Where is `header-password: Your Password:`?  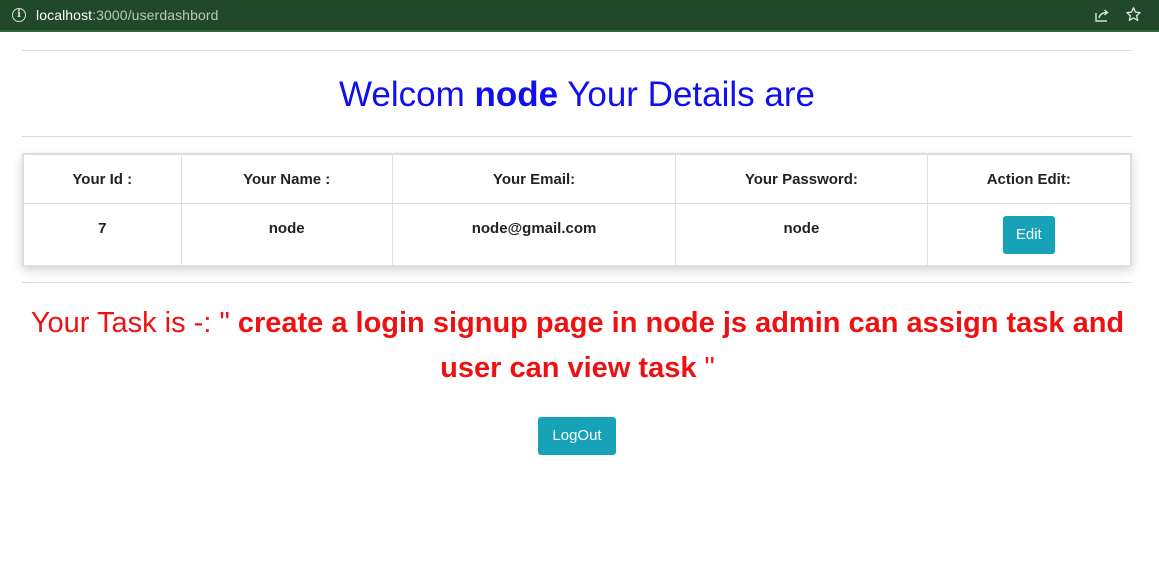
header-password: Your Password: is located at coordinates (801, 179).